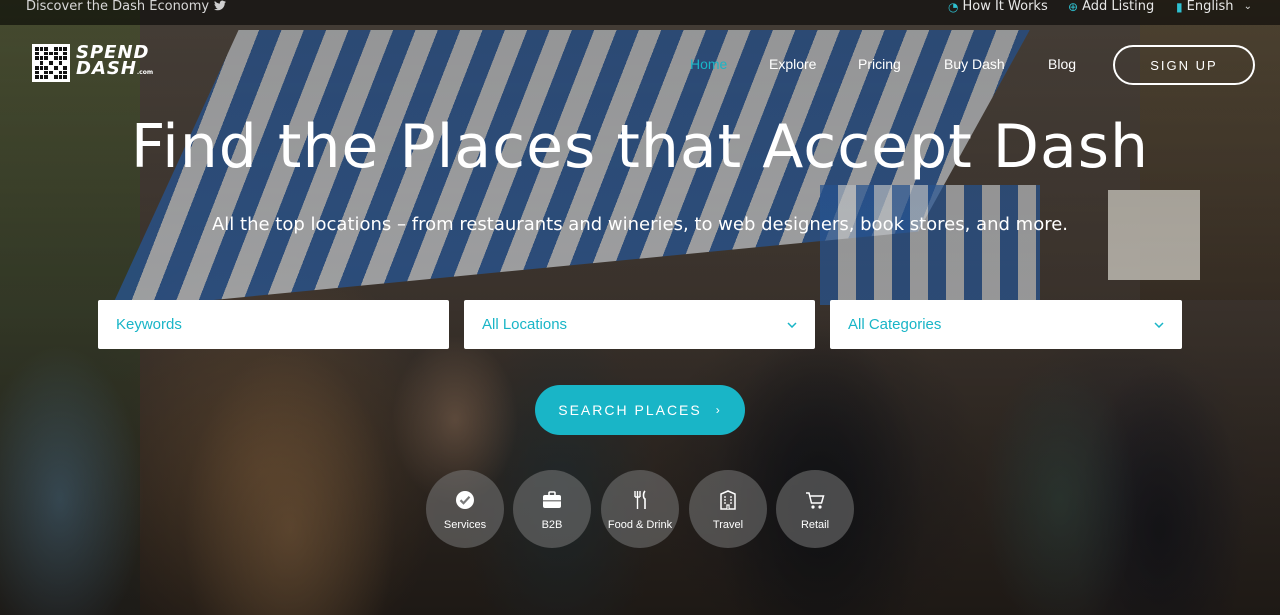  Describe the element at coordinates (640, 147) in the screenshot. I see `hero-title: Find the Places that Accept Dash` at that location.